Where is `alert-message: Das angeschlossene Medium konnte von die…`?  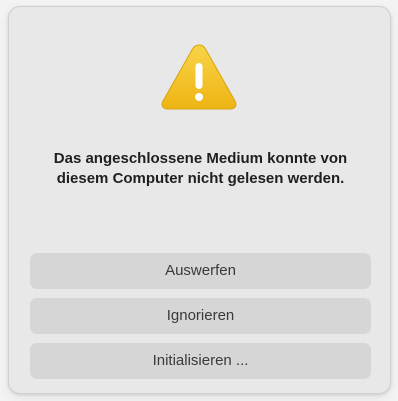
alert-message: Das angeschlossene Medium konnte von die… is located at coordinates (200, 168).